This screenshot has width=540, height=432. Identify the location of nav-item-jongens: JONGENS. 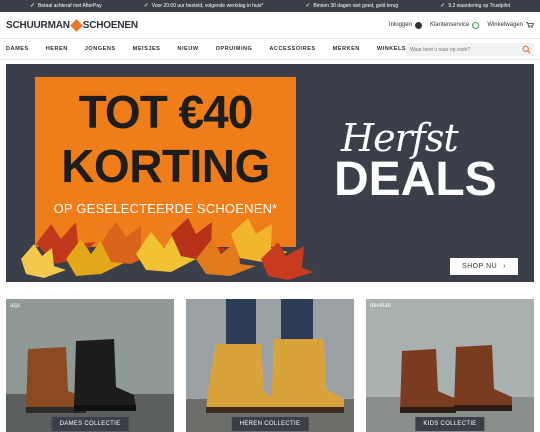
(100, 49).